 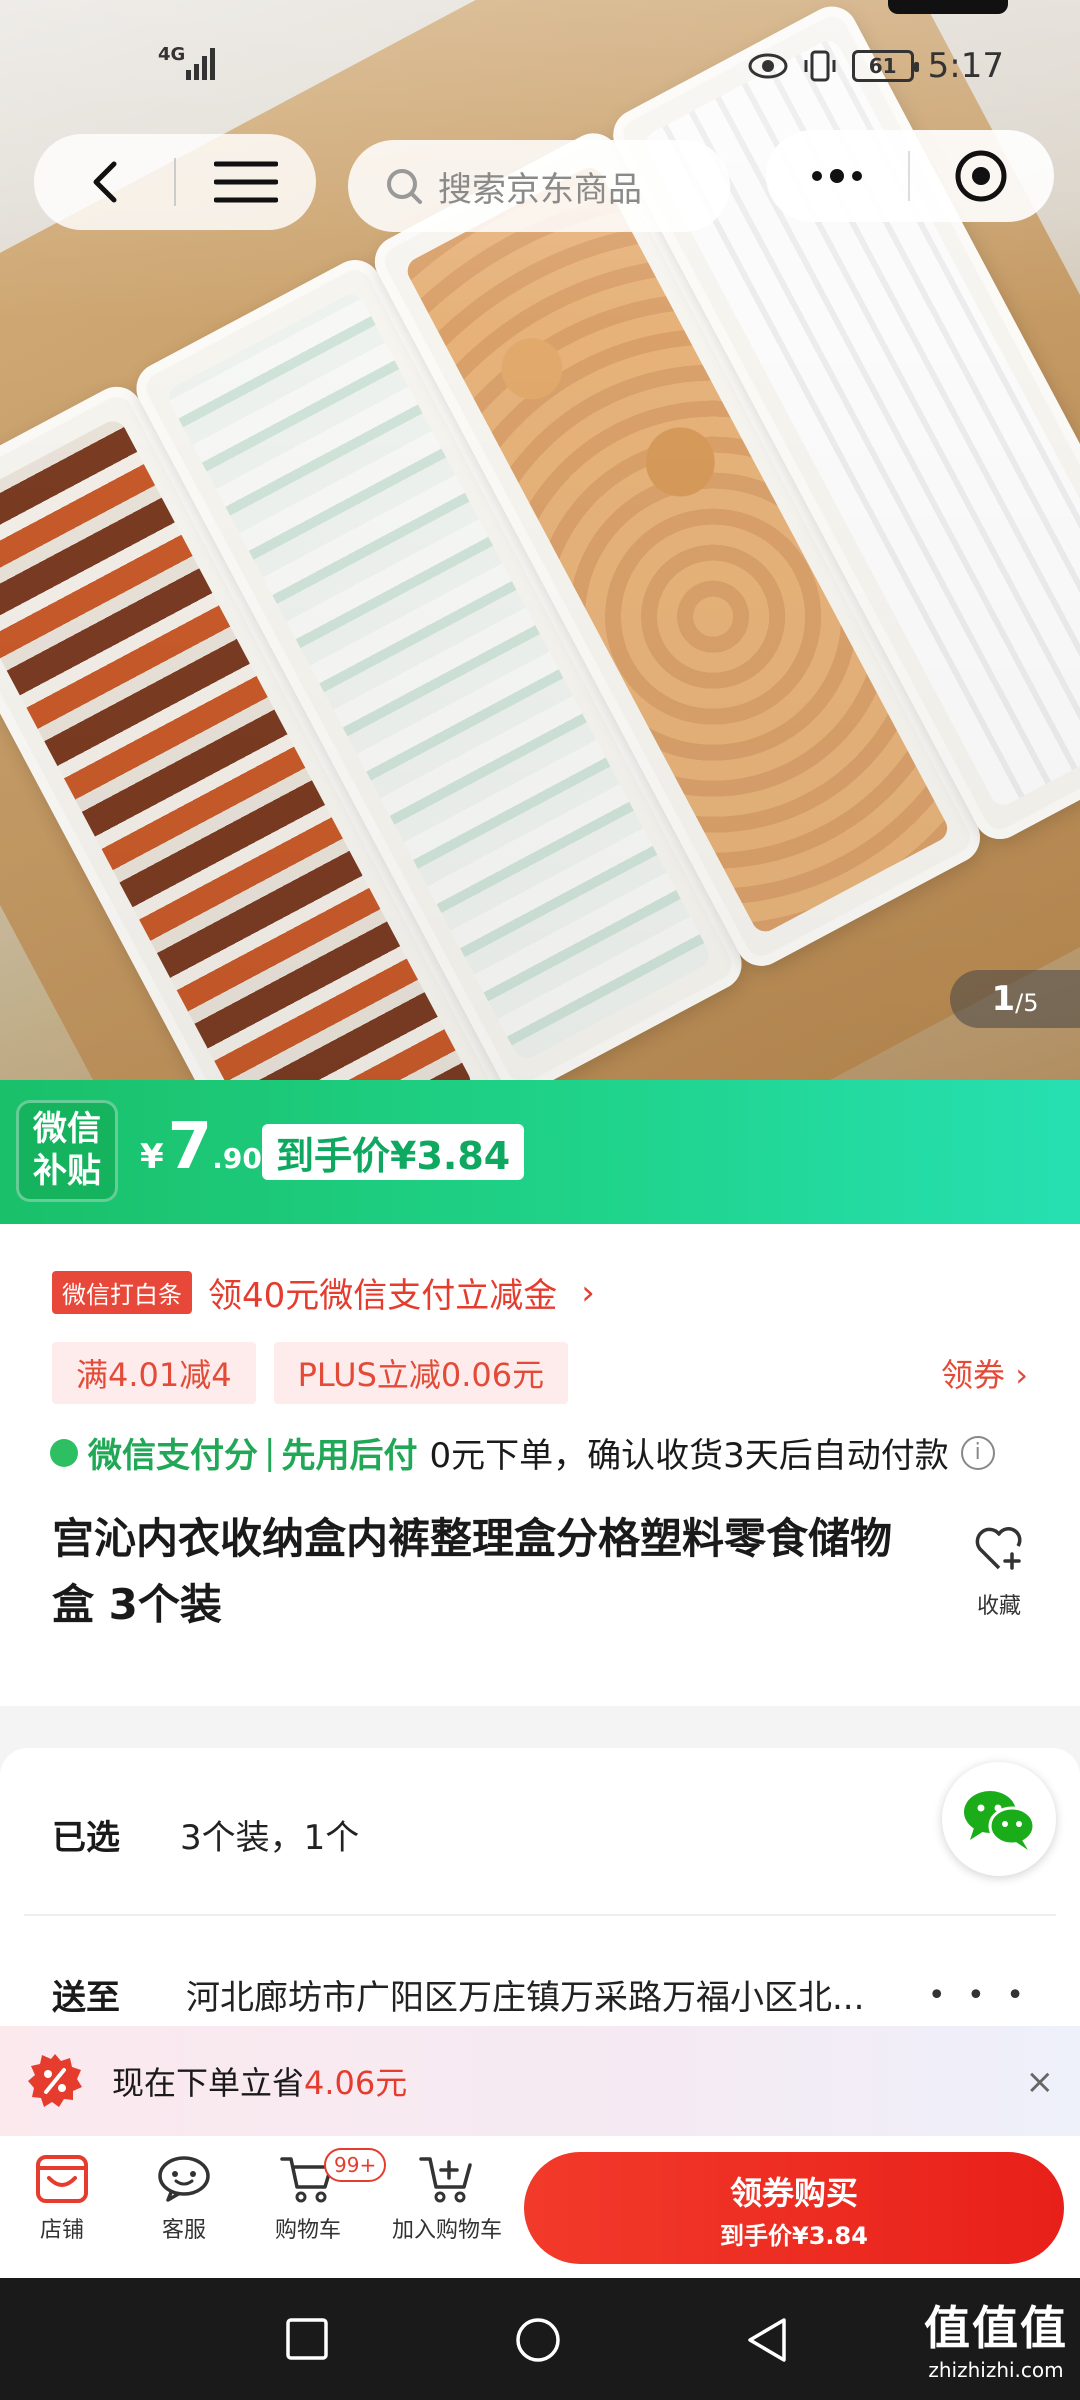 I want to click on currency-symbol: ¥, so click(x=152, y=1157).